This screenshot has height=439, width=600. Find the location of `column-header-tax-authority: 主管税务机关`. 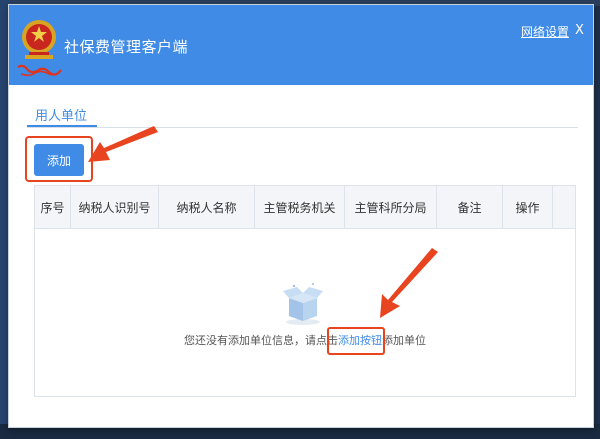

column-header-tax-authority: 主管税务机关 is located at coordinates (300, 207).